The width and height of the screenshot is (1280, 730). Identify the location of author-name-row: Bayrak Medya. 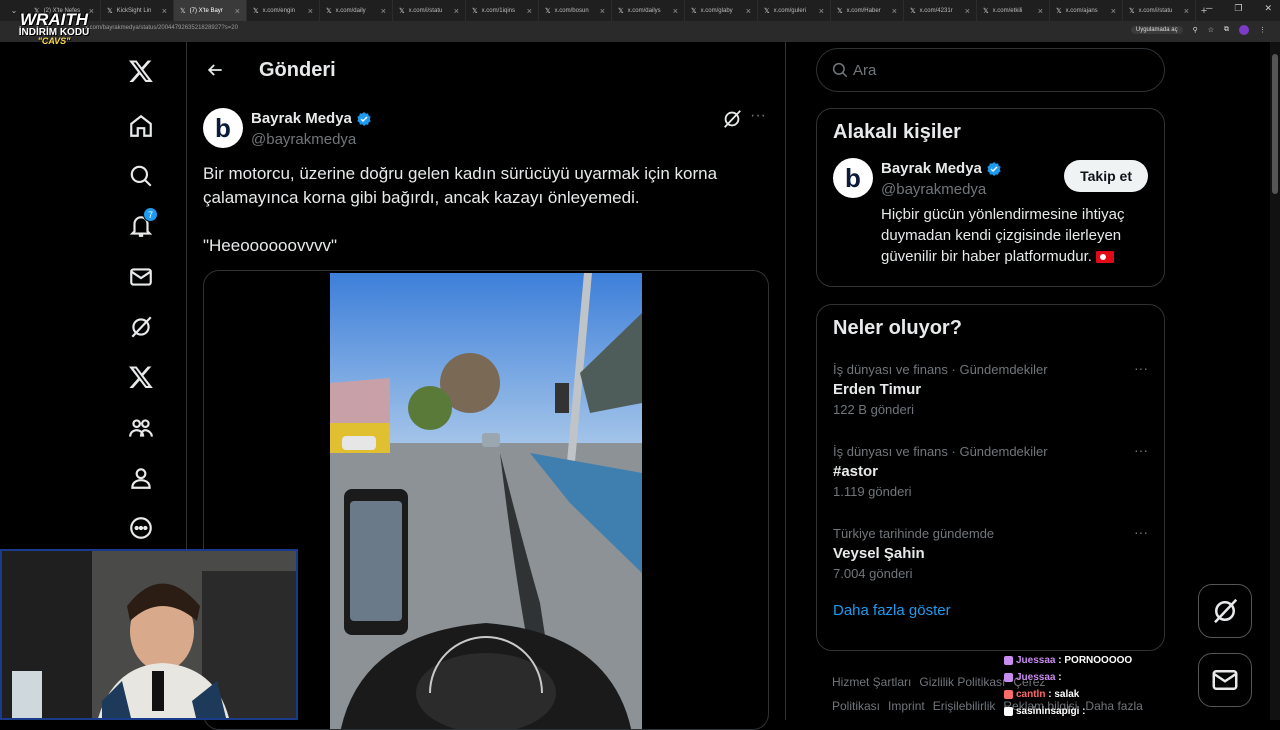
(311, 118).